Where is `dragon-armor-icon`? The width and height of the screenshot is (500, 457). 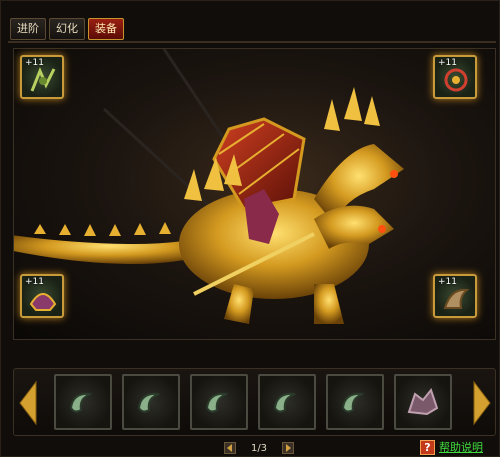
dragon-armor-icon is located at coordinates (423, 401).